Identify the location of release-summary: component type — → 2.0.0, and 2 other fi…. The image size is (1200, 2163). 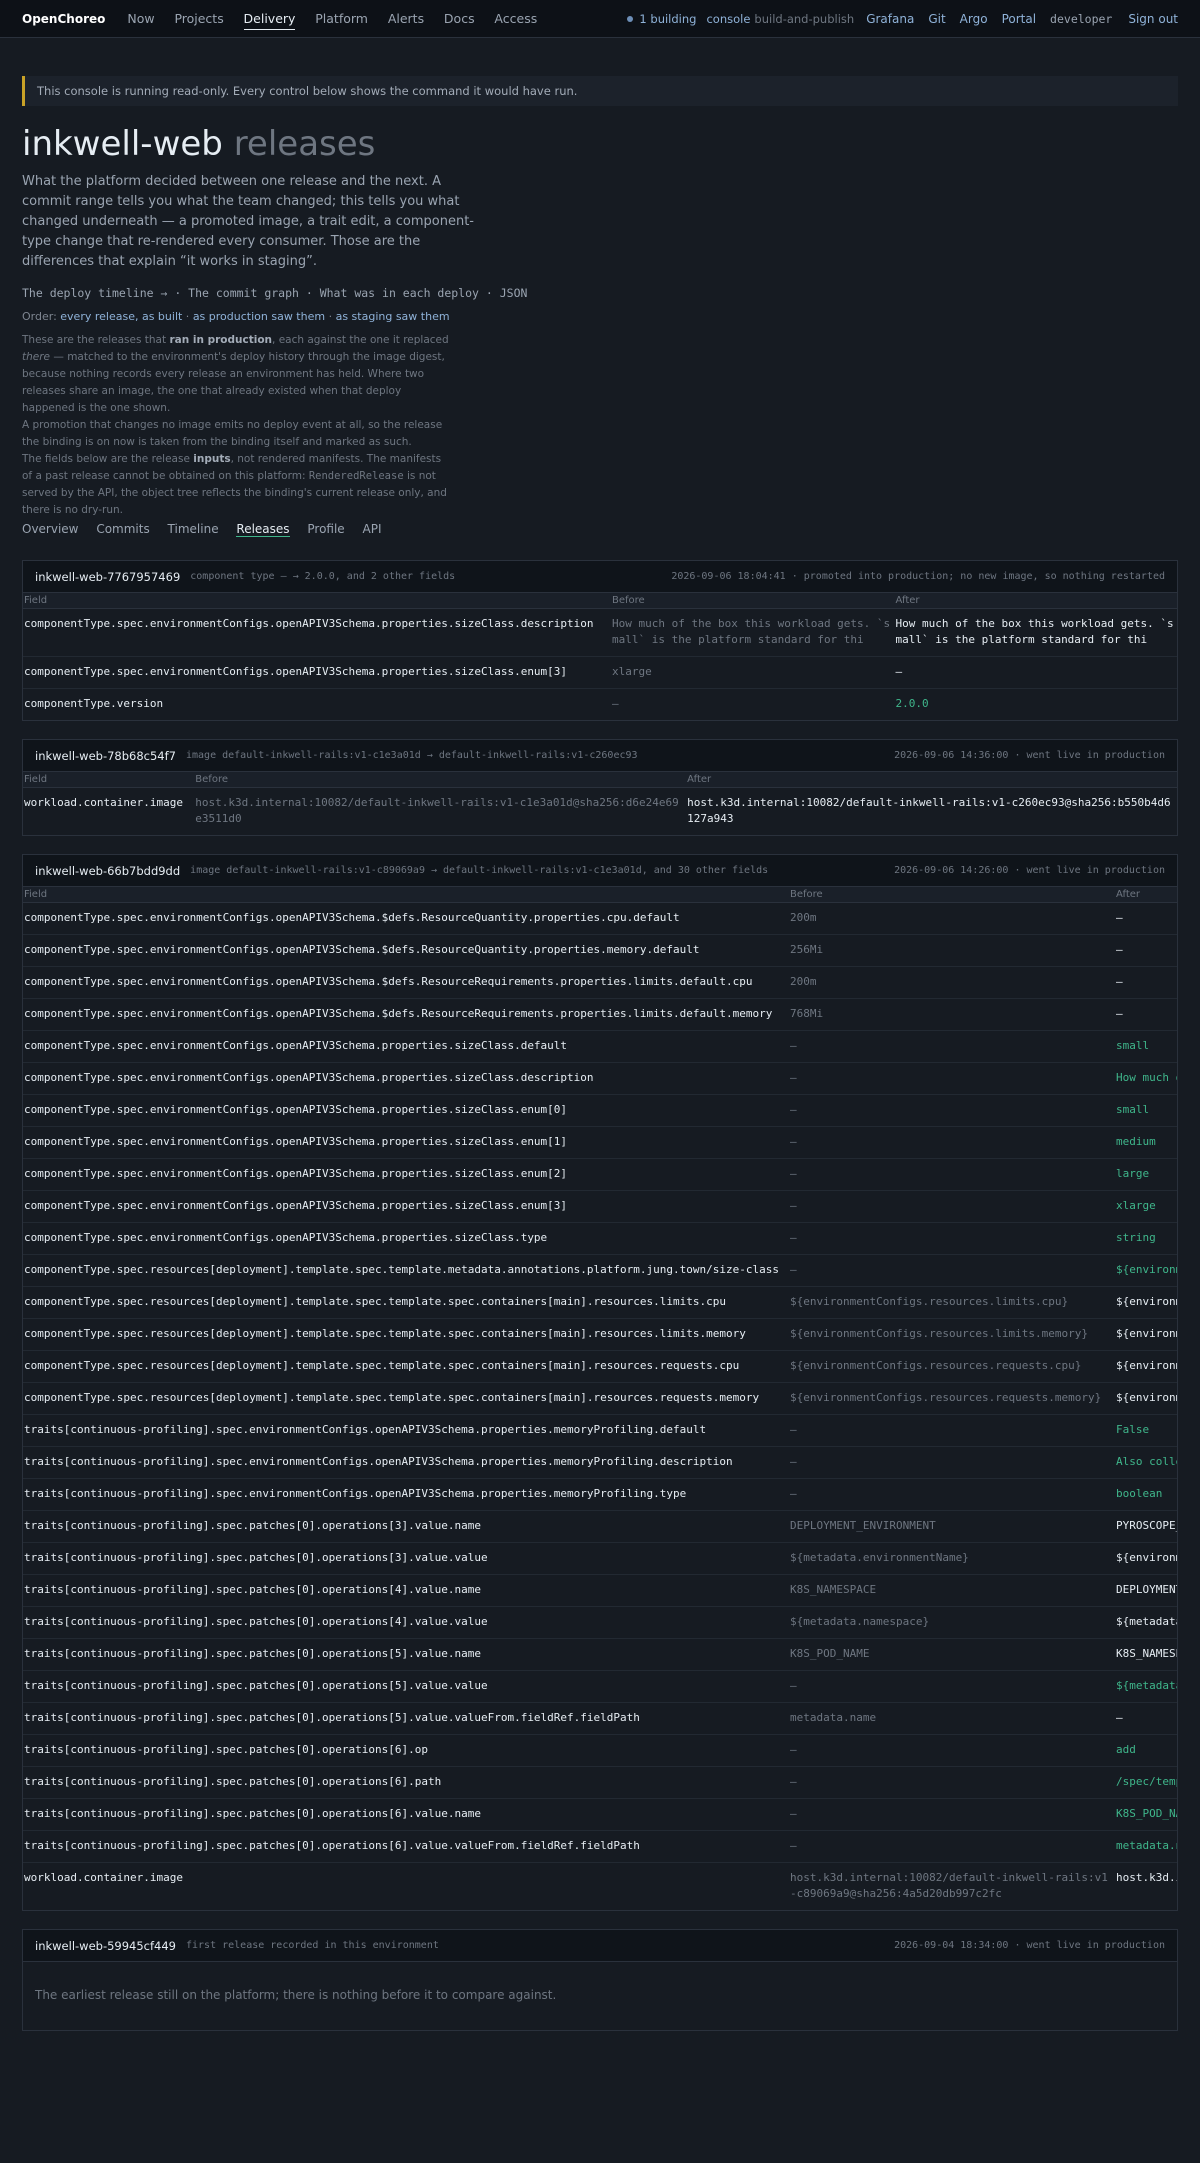
(323, 576).